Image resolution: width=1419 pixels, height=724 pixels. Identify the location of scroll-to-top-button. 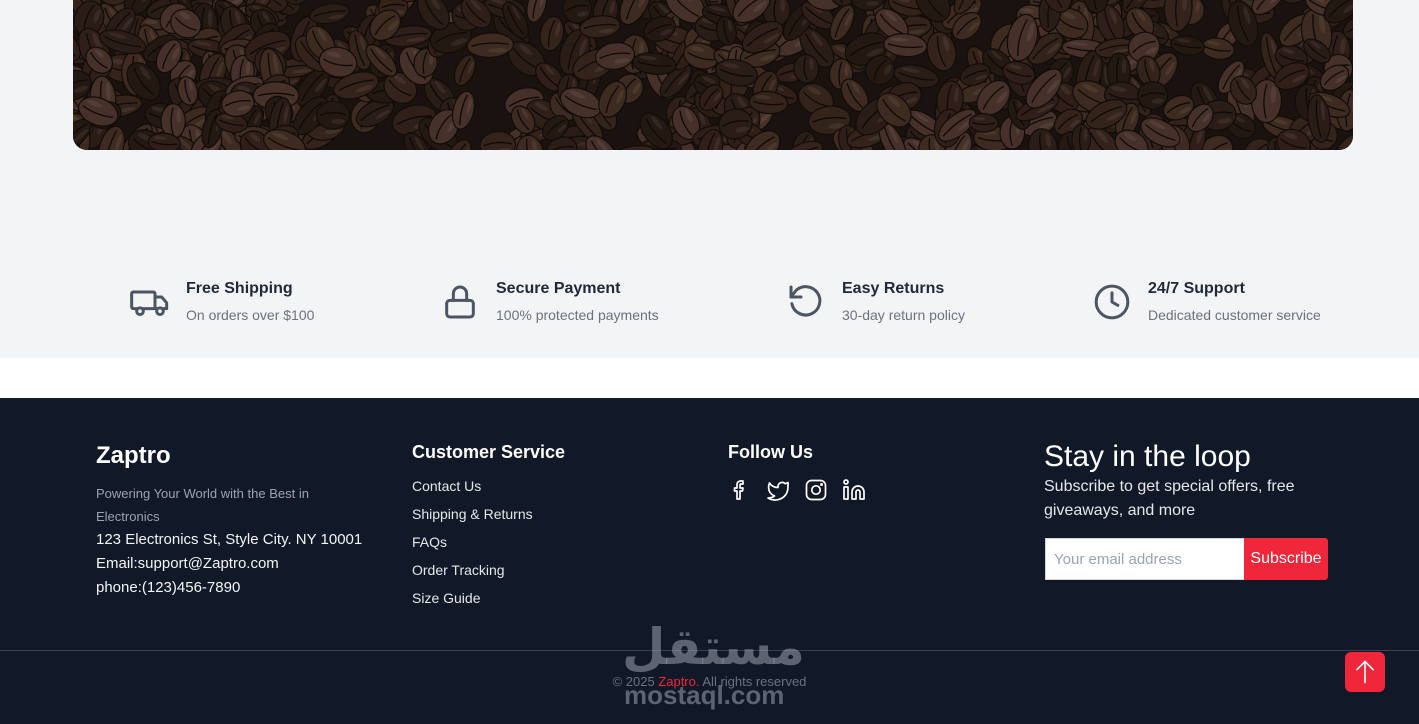
(1365, 672).